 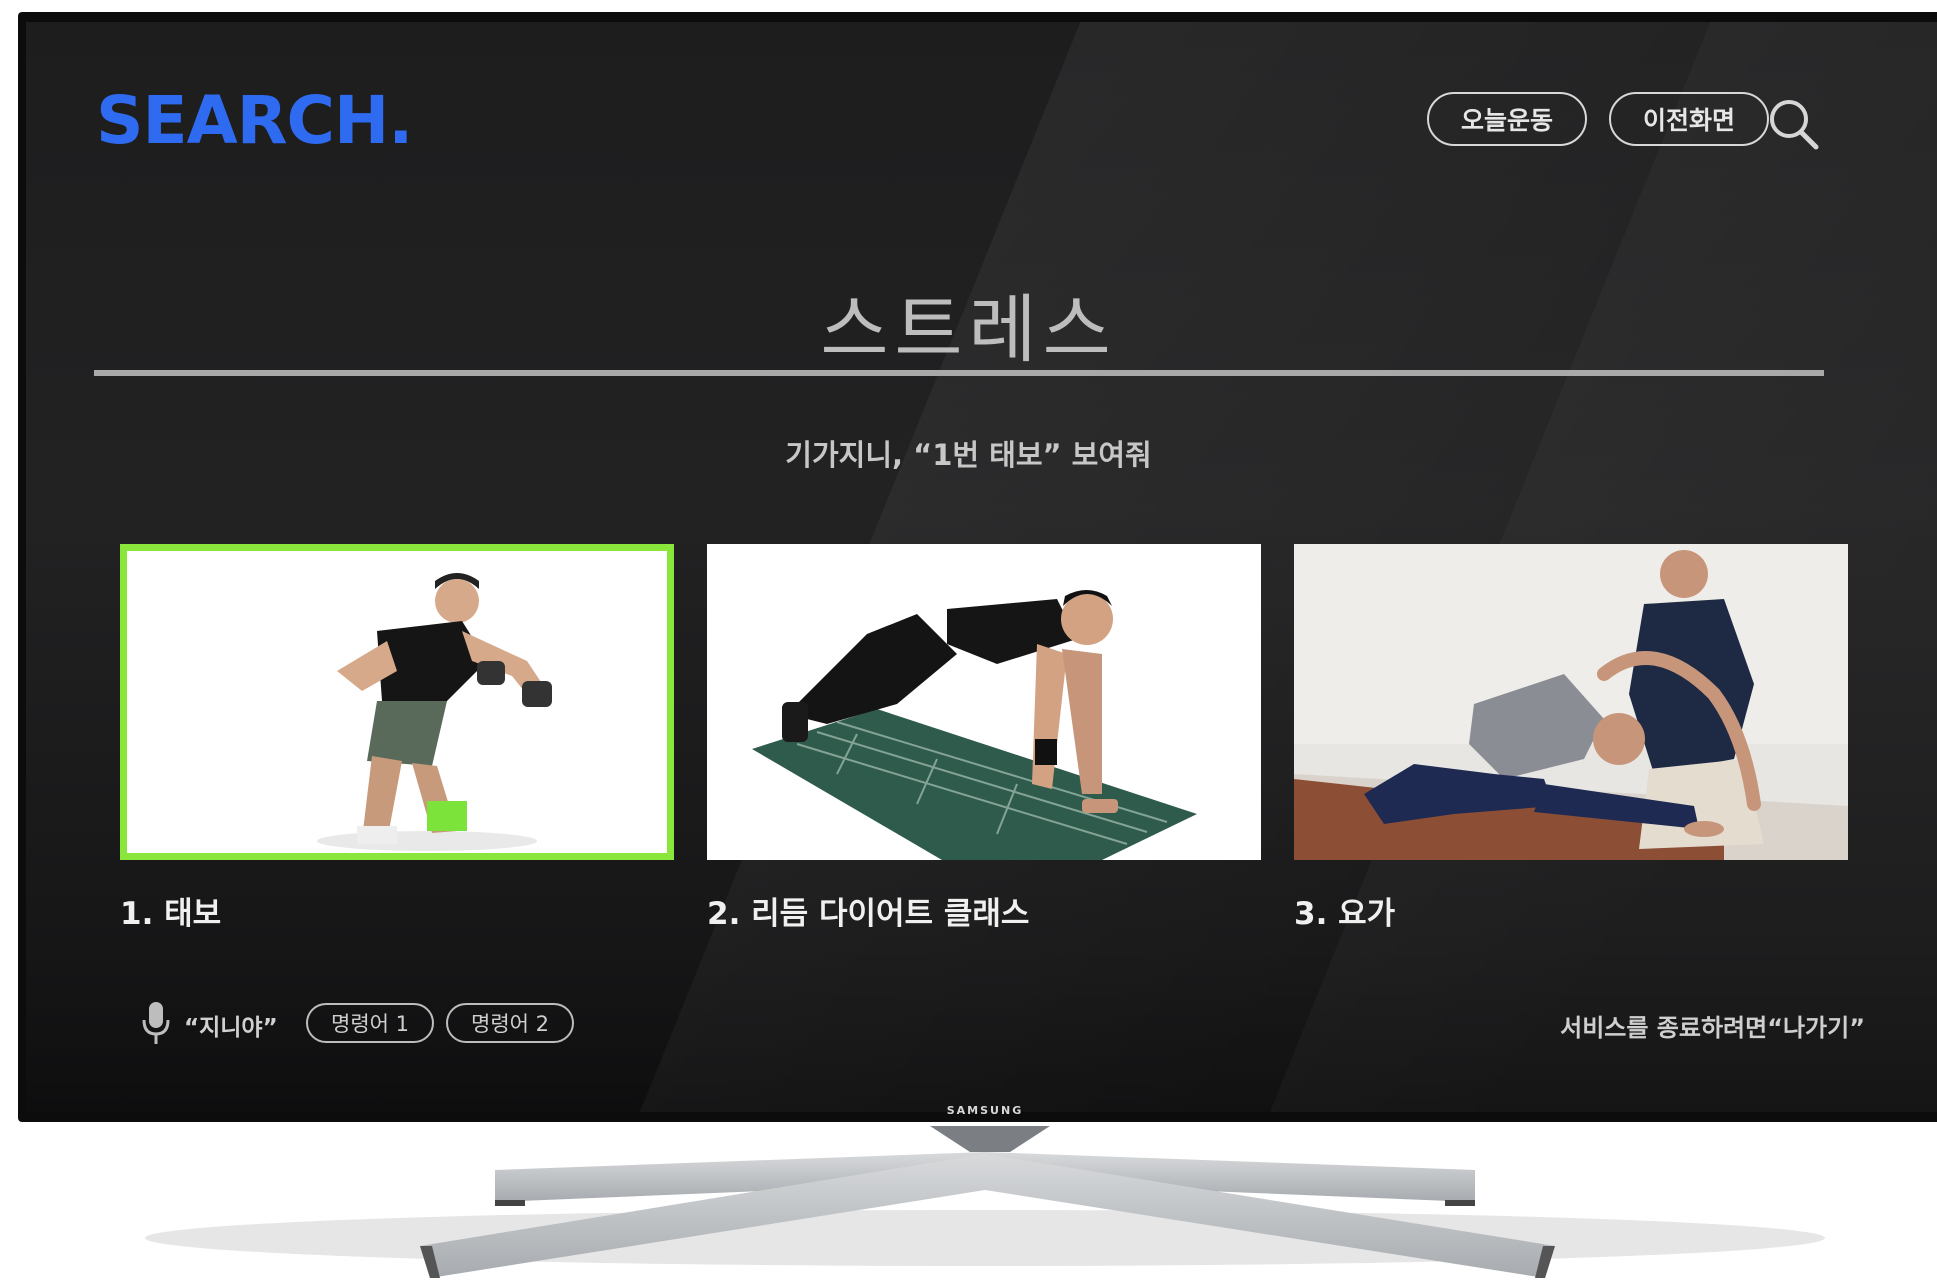 I want to click on video-card-yoga, so click(x=1571, y=702).